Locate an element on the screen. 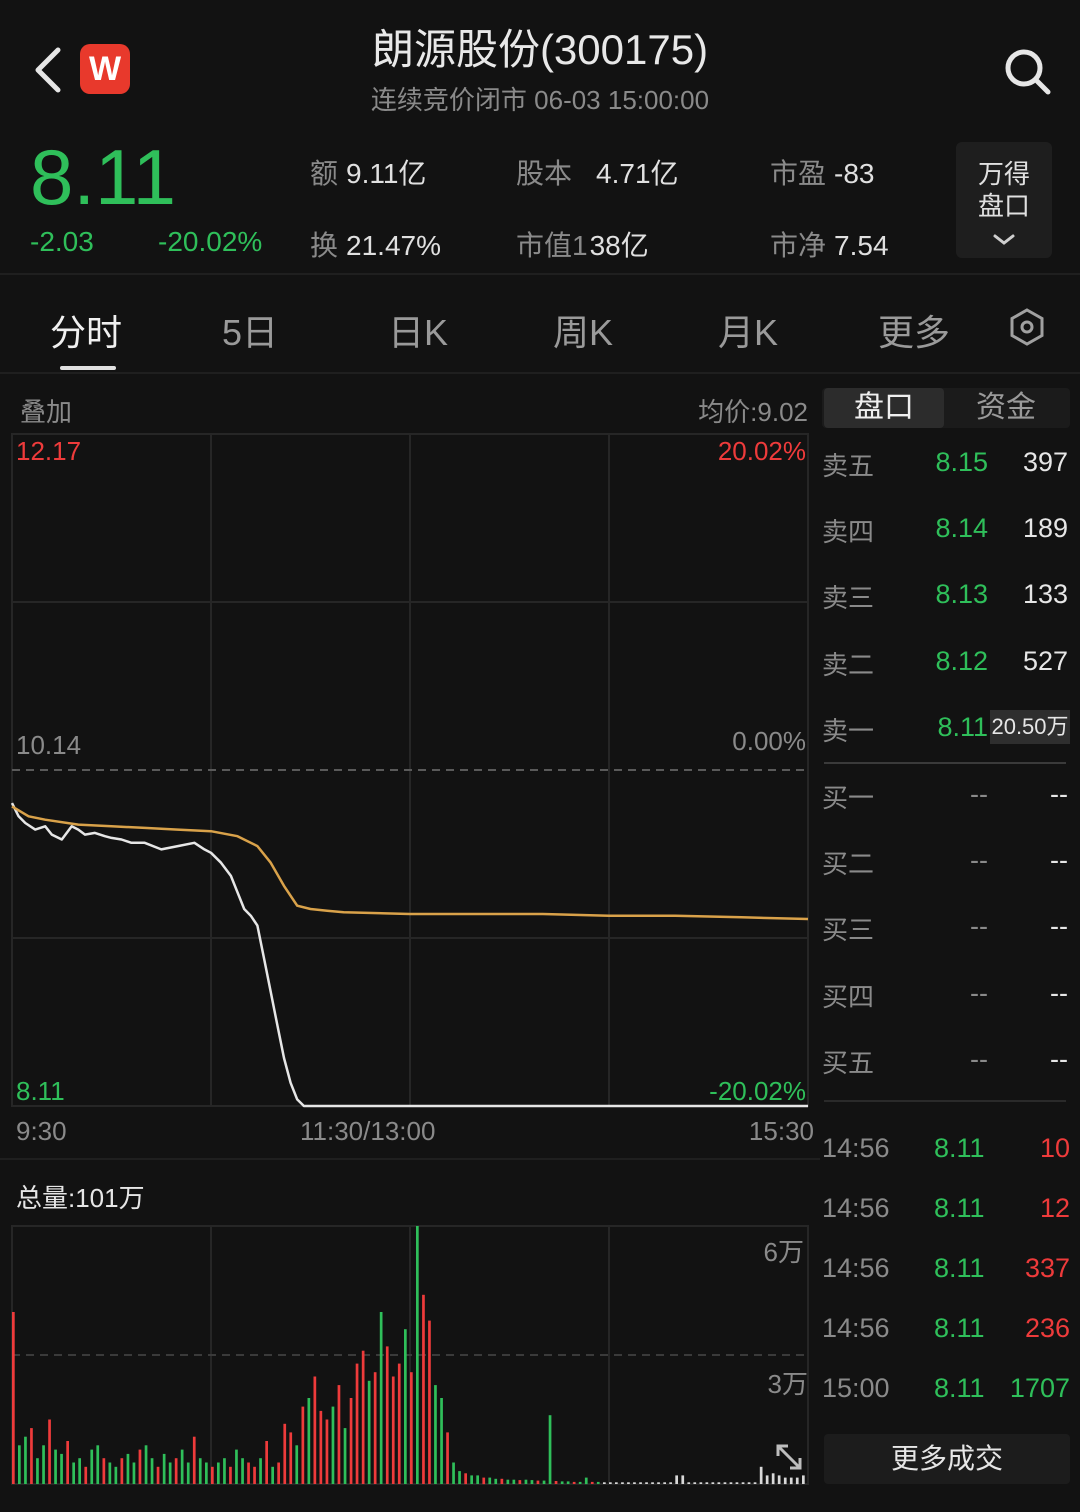 The width and height of the screenshot is (1080, 1512). stat-turnover-amount: 额 9.11亿 is located at coordinates (368, 173).